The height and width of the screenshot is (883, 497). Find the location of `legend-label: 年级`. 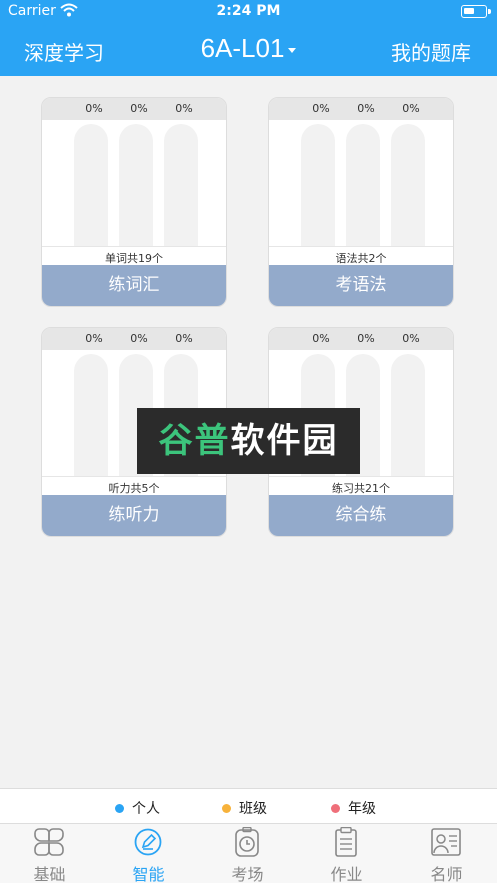

legend-label: 年级 is located at coordinates (362, 809).